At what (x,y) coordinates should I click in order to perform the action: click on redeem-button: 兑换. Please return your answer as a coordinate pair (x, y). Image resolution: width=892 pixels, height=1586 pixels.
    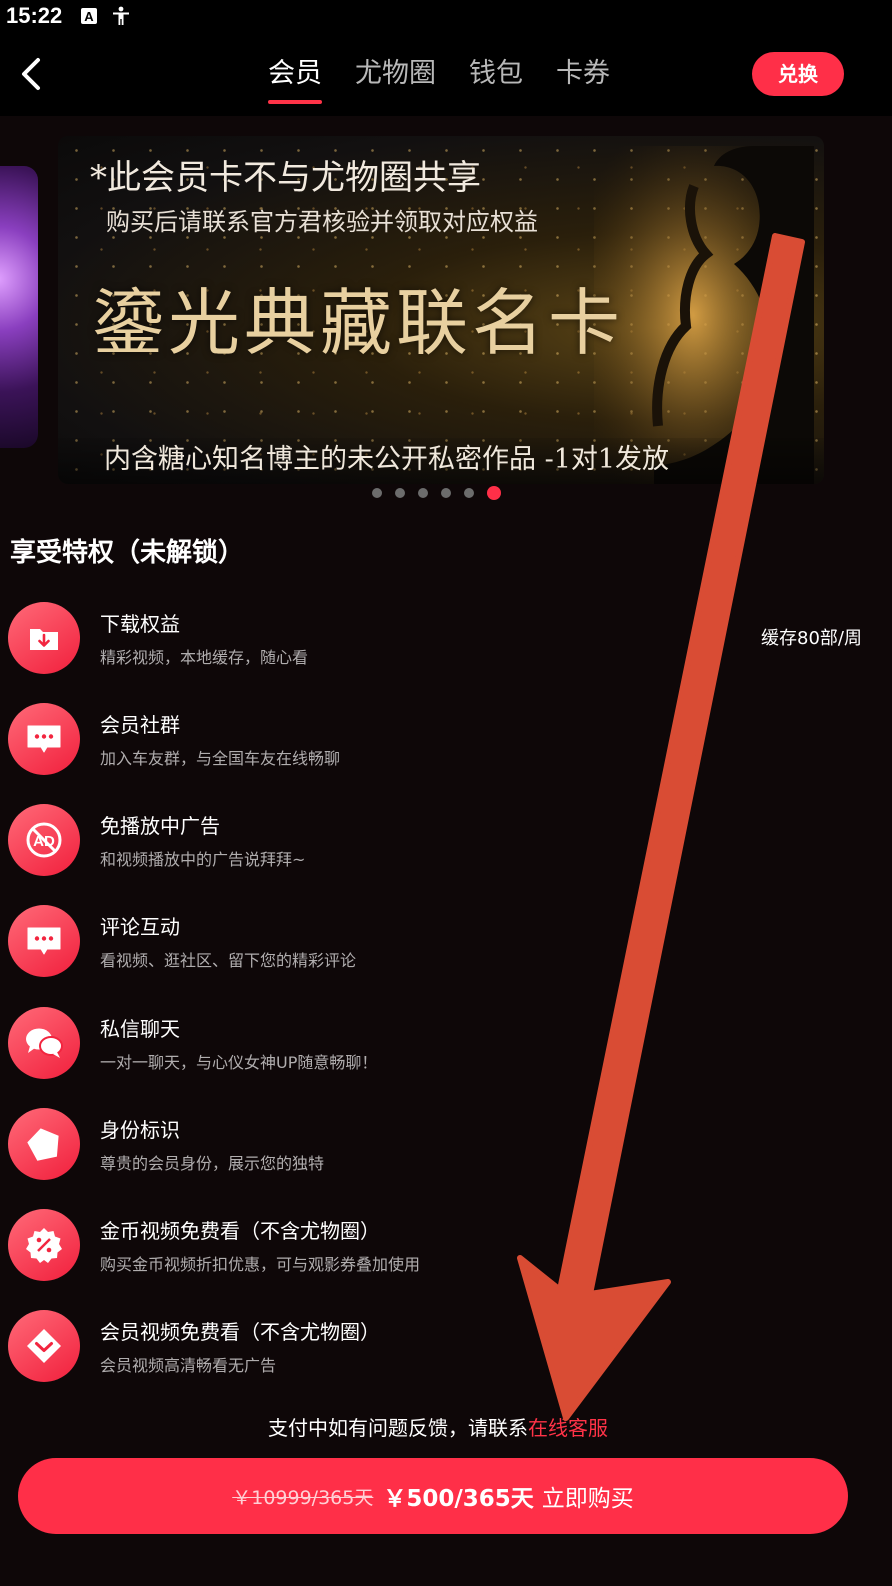
    Looking at the image, I should click on (798, 74).